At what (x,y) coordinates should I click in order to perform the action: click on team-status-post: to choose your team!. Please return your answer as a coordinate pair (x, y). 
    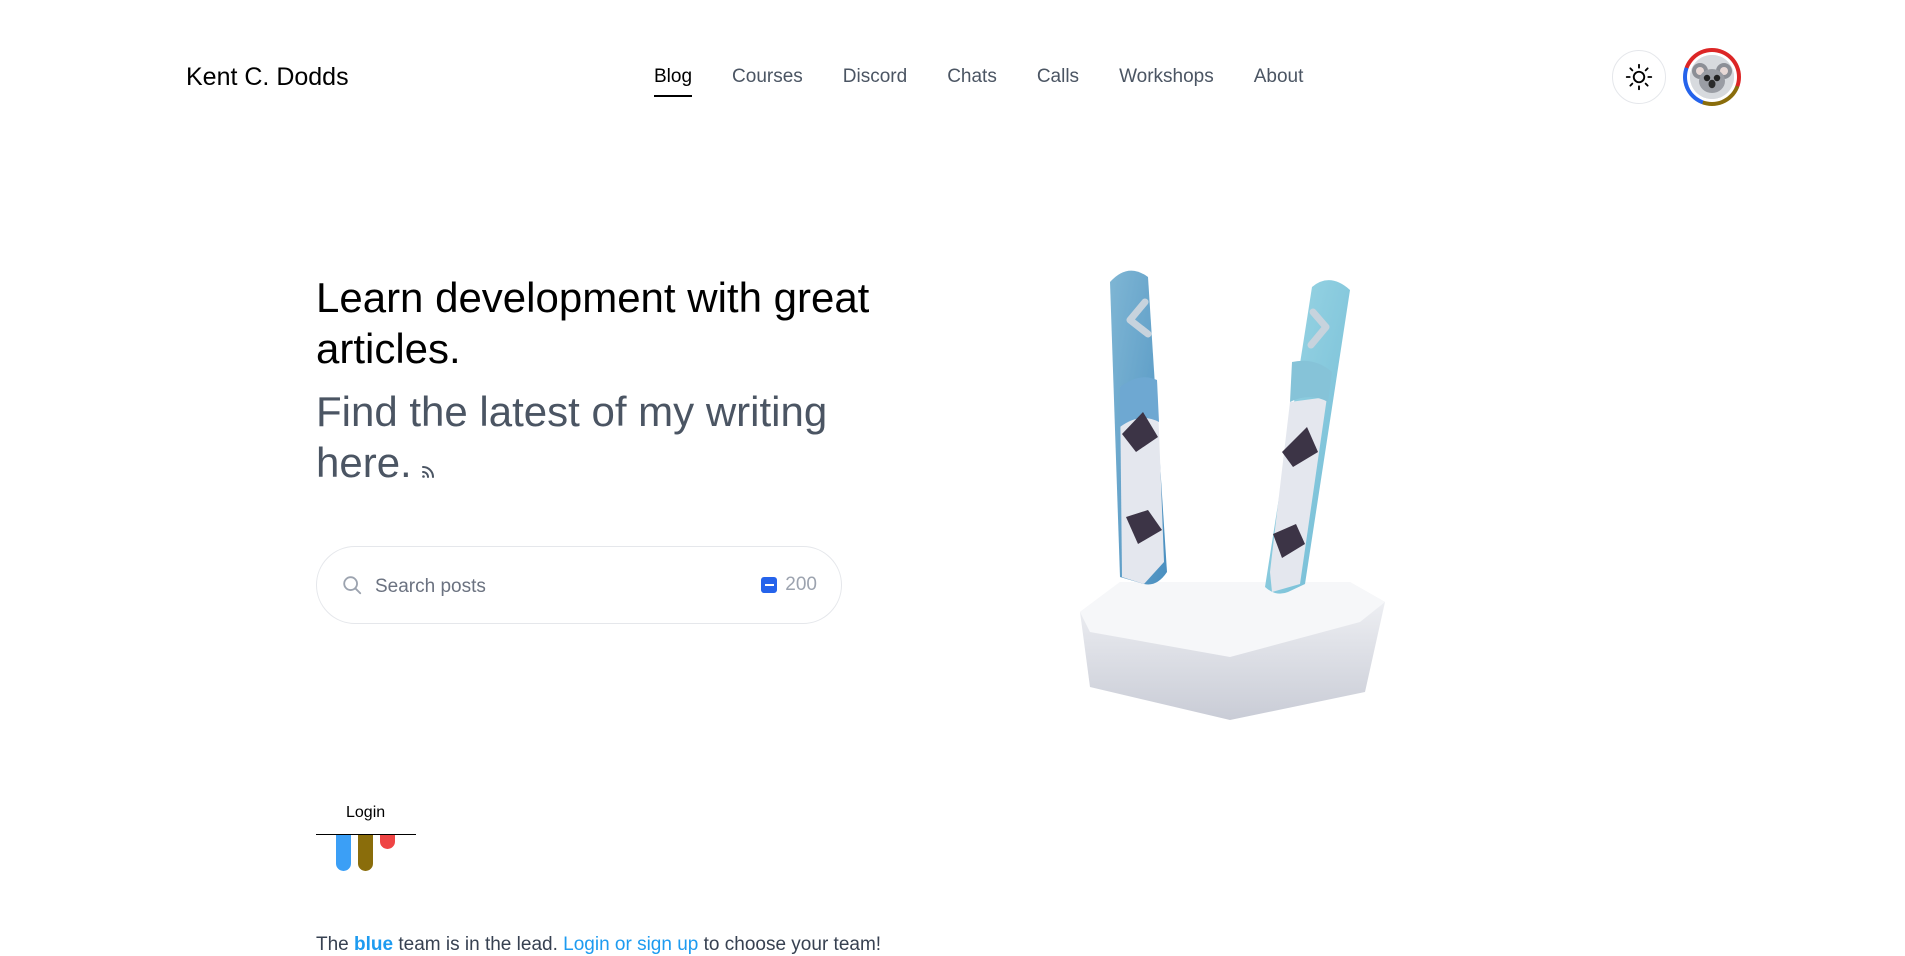
    Looking at the image, I should click on (790, 944).